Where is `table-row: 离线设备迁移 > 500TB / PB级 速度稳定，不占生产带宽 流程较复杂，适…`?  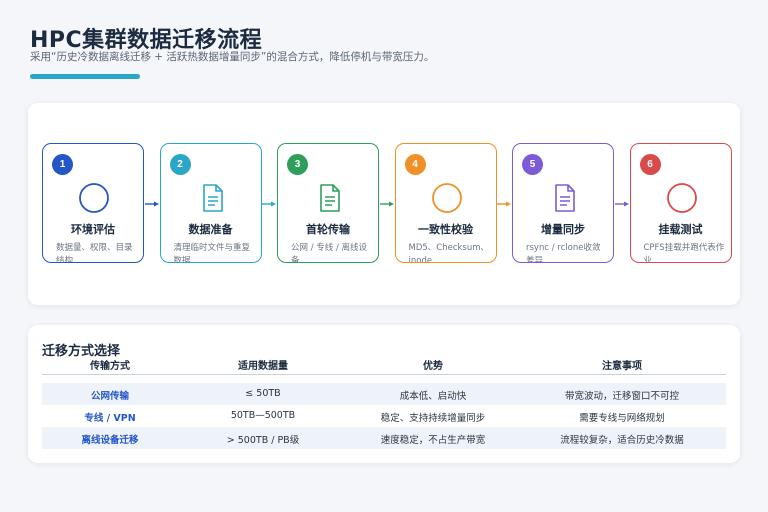 table-row: 离线设备迁移 > 500TB / PB级 速度稳定，不占生产带宽 流程较复杂，适… is located at coordinates (384, 438).